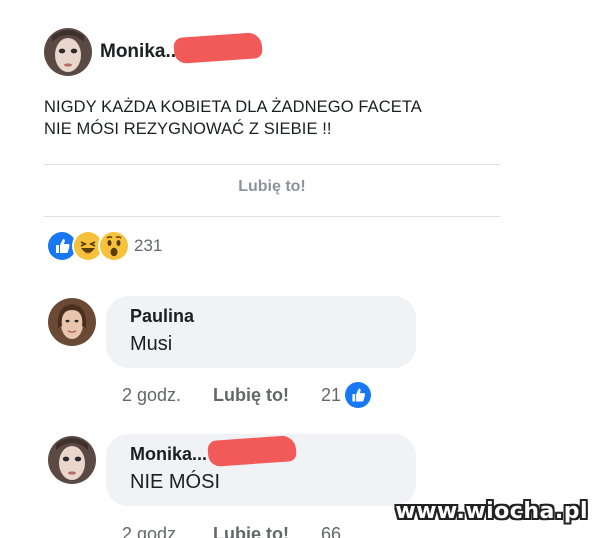 The width and height of the screenshot is (600, 538). I want to click on comment-author-text: Monika, so click(161, 454).